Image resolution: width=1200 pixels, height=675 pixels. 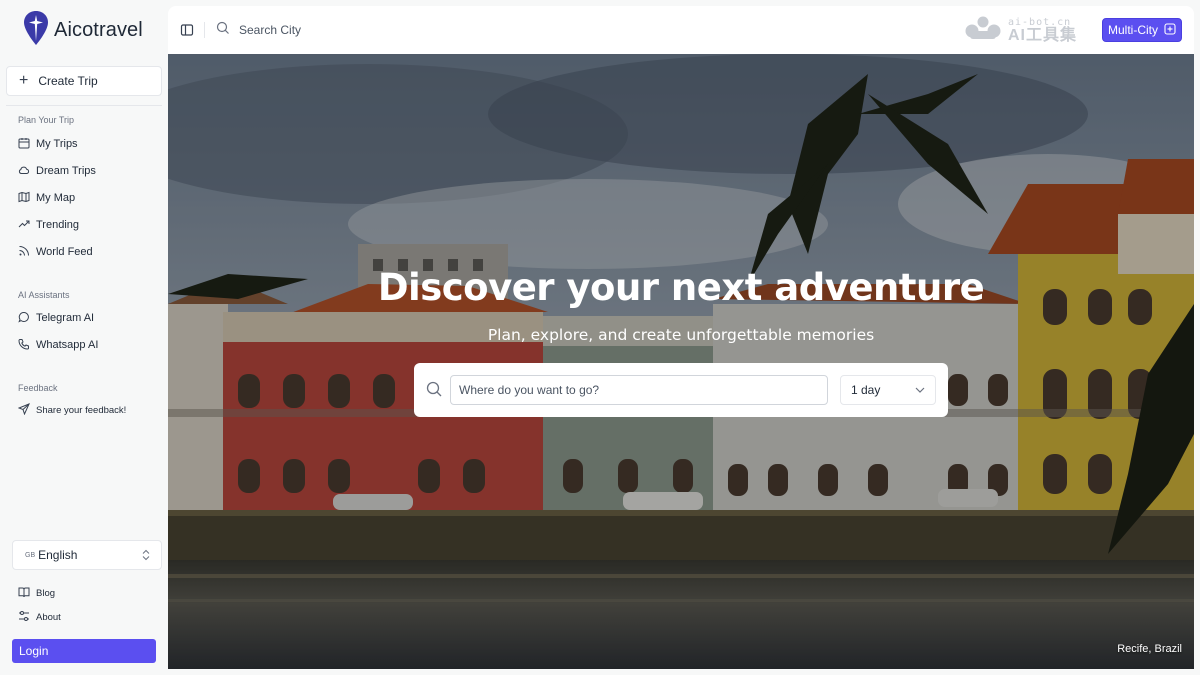 I want to click on sidebar-item-label: Telegram AI, so click(x=65, y=318).